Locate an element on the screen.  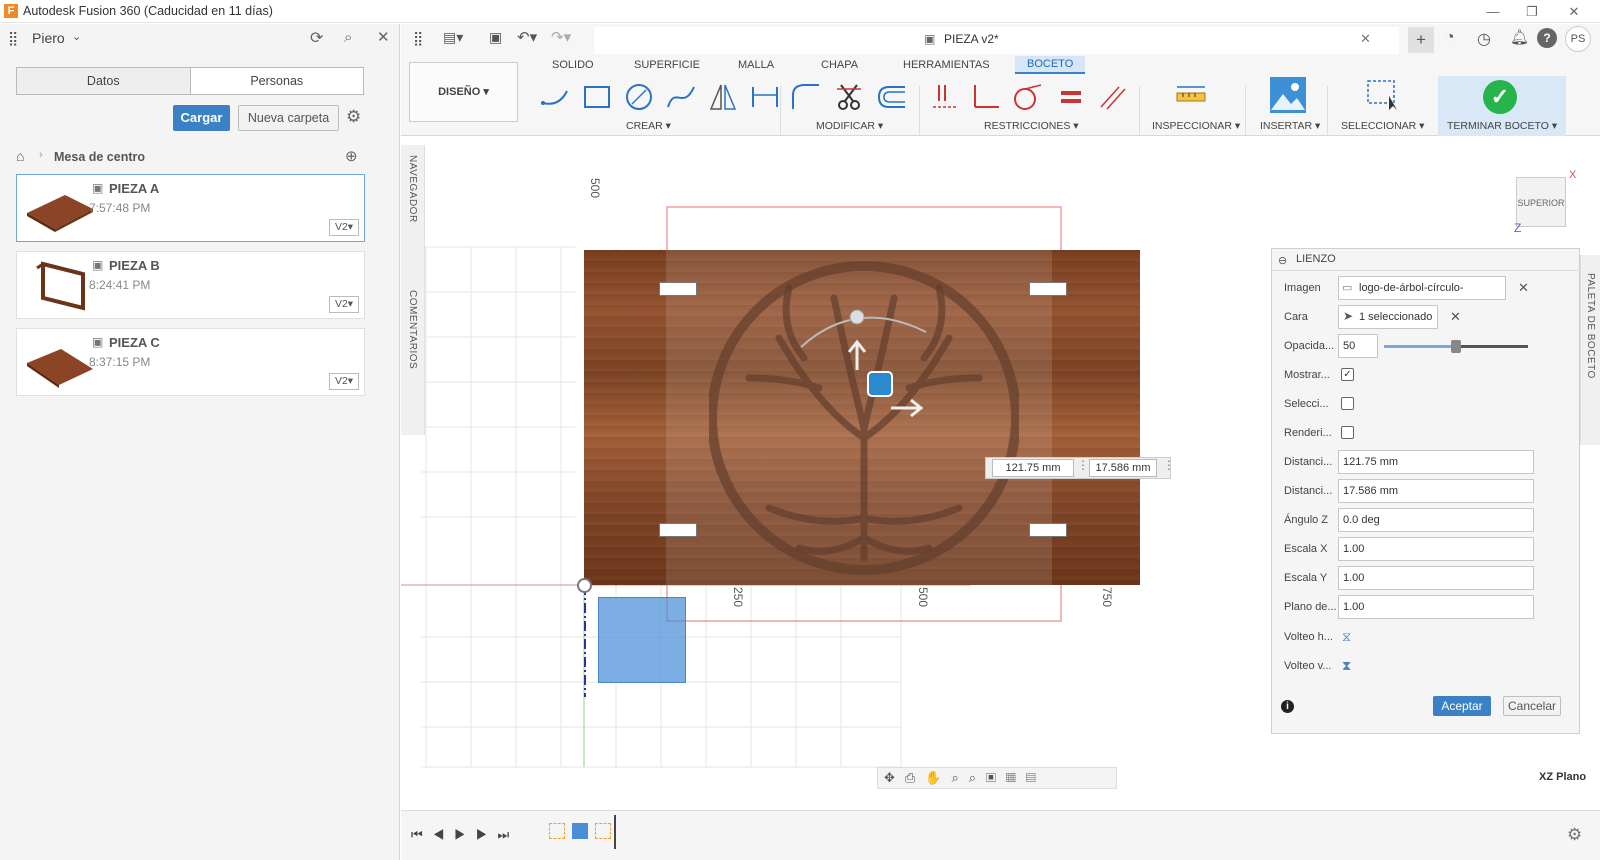
undo-icon: ↶▾ is located at coordinates (527, 37).